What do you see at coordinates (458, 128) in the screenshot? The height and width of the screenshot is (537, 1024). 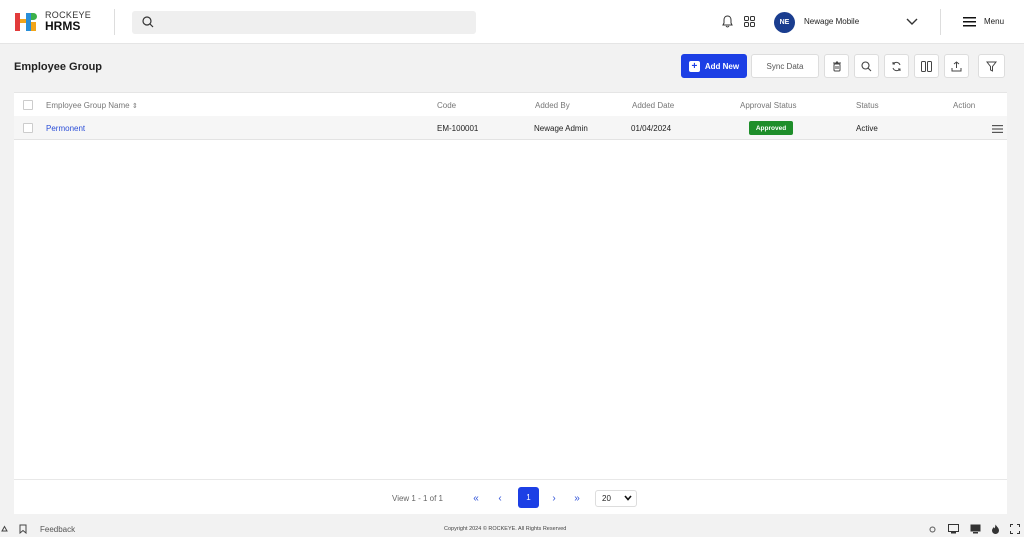 I see `code-cell: EM-100001` at bounding box center [458, 128].